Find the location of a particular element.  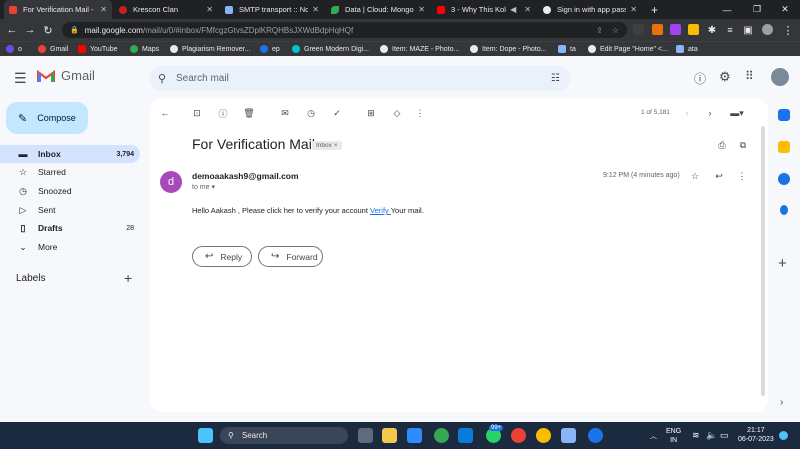

tab-sign-in-app-password: Sign in with app pass ✕ is located at coordinates (590, 9).